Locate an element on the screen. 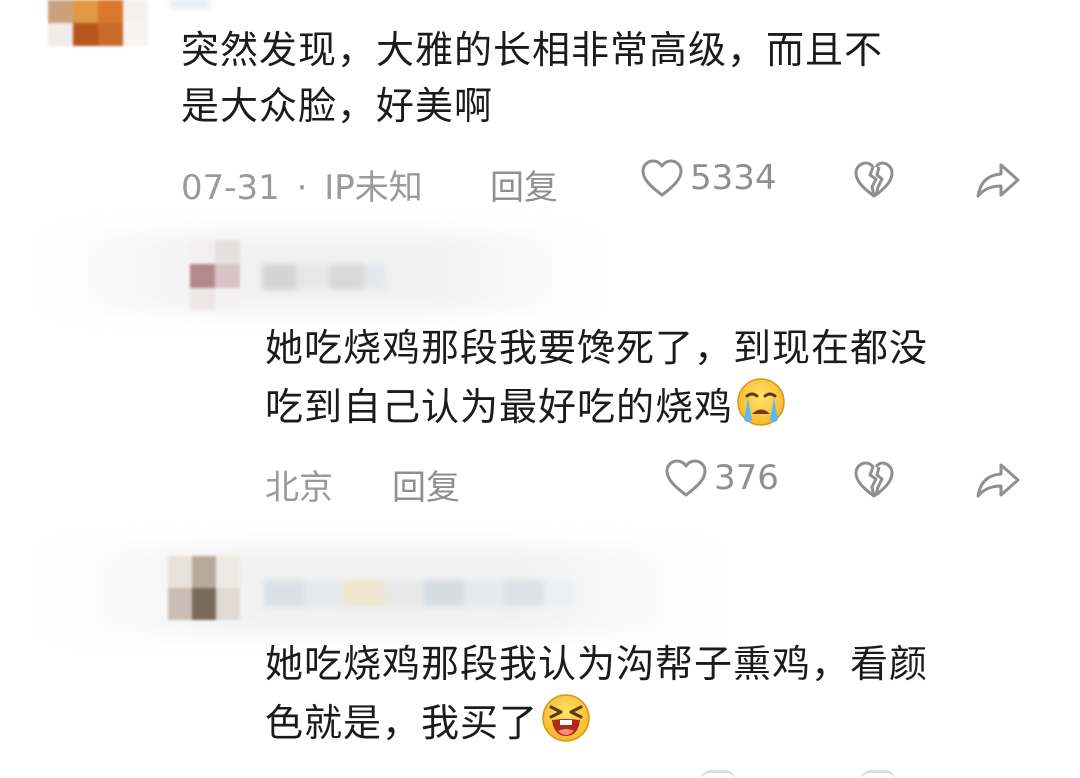 Image resolution: width=1080 pixels, height=778 pixels. comment-text: 突然发现，大雅的长相非常高级，而且不 是大众脸，好美啊 is located at coordinates (532, 78).